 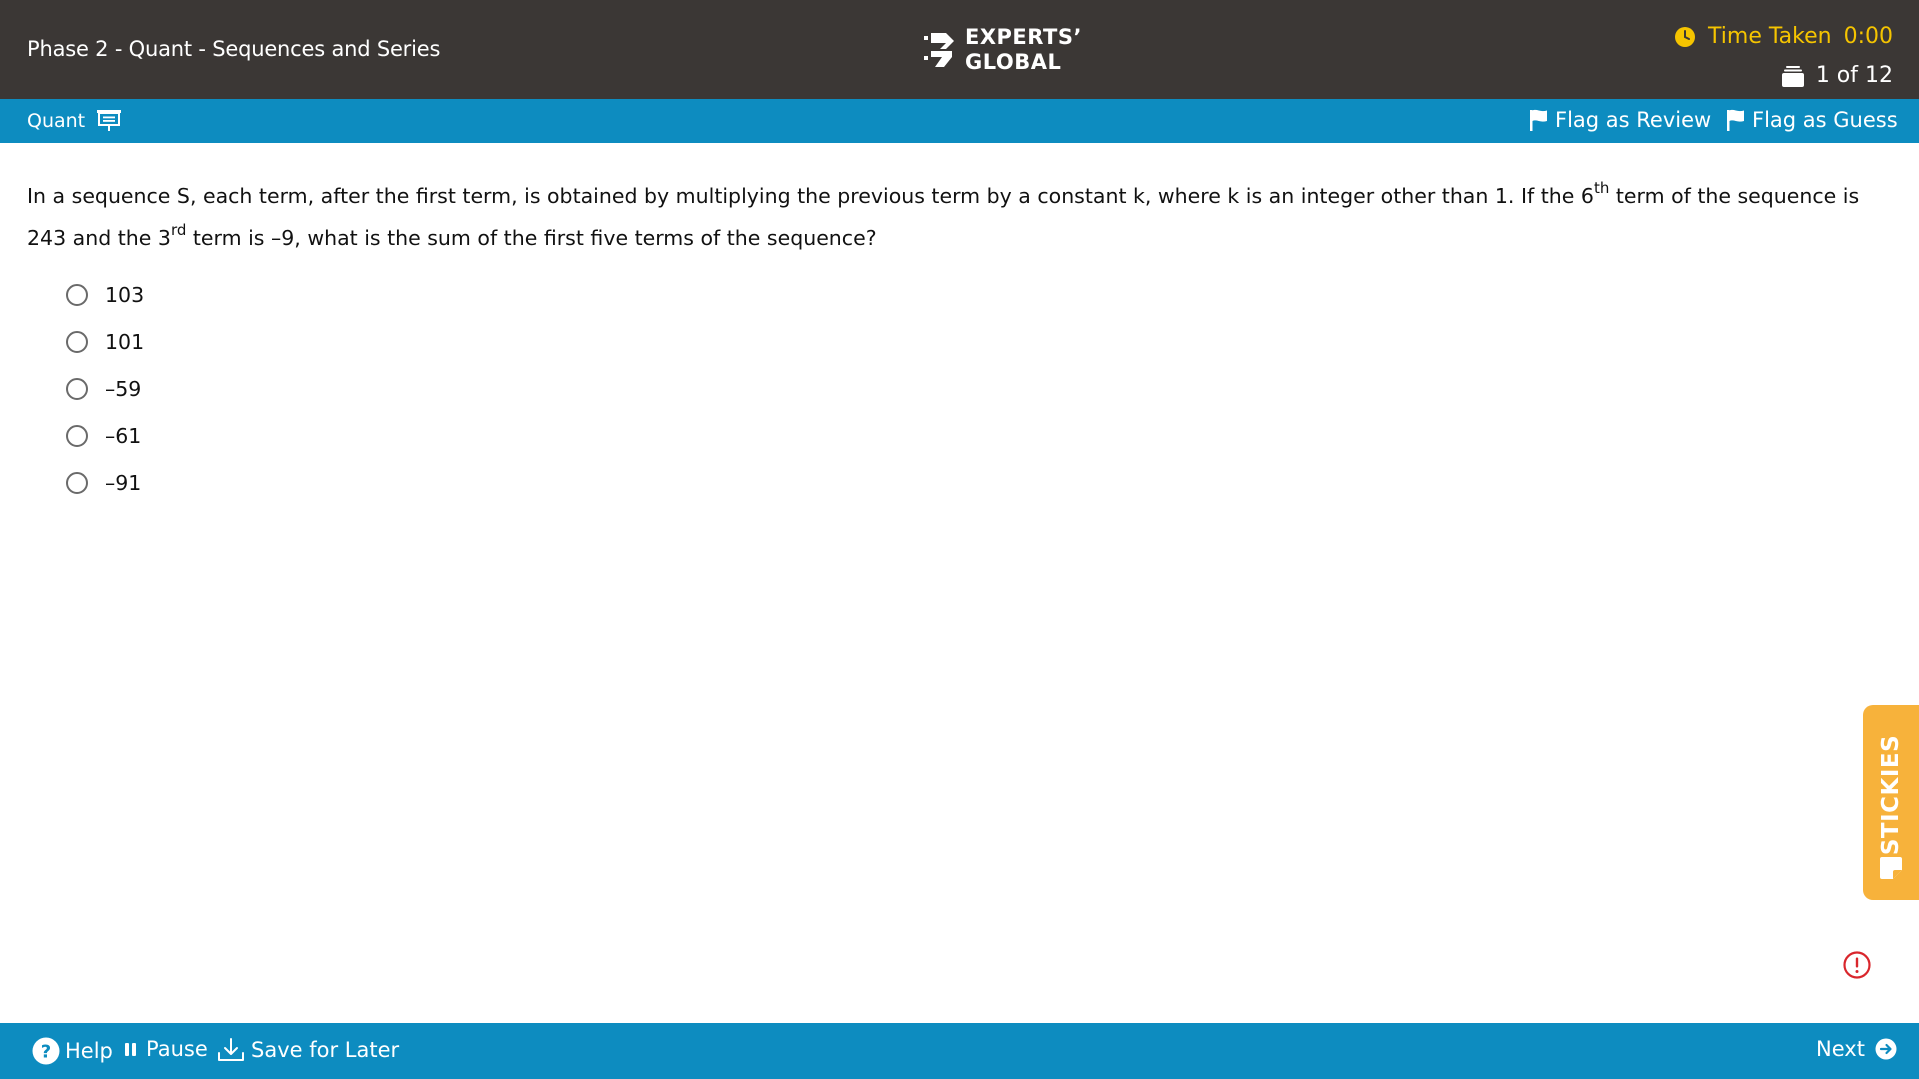 I want to click on timer-value: 0:00, so click(x=1868, y=36).